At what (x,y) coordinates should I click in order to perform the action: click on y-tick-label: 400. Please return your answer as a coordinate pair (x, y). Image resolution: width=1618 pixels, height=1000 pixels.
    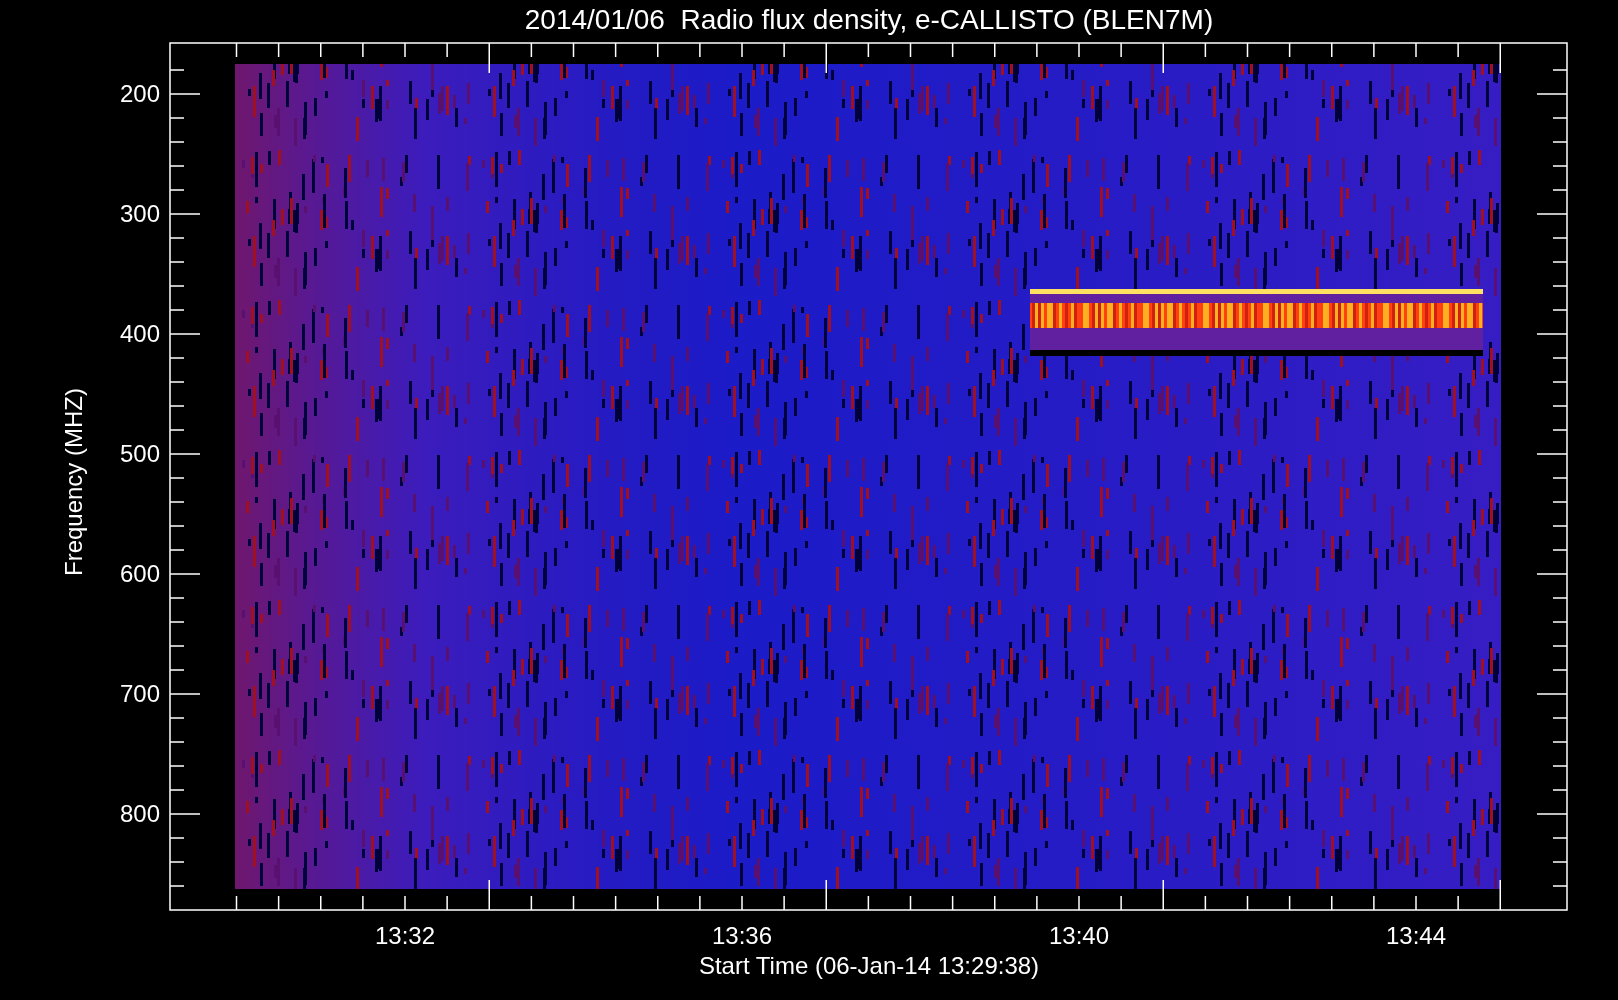
    Looking at the image, I should click on (139, 333).